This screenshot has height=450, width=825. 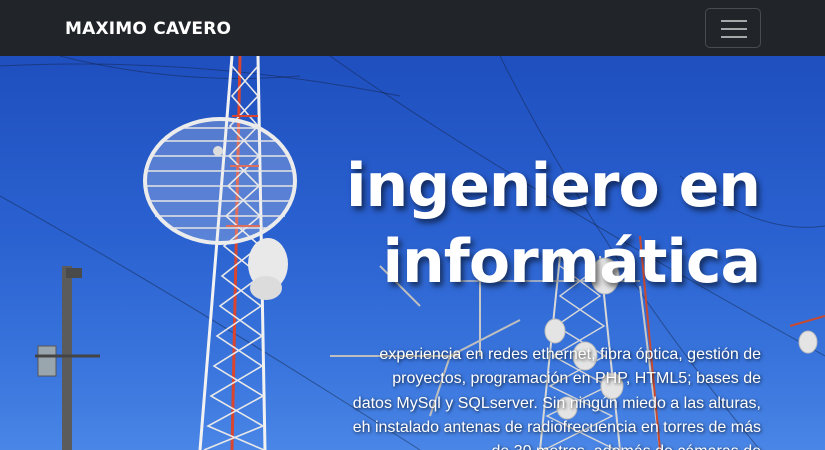 I want to click on hero-headline-line2: informática, so click(x=571, y=262).